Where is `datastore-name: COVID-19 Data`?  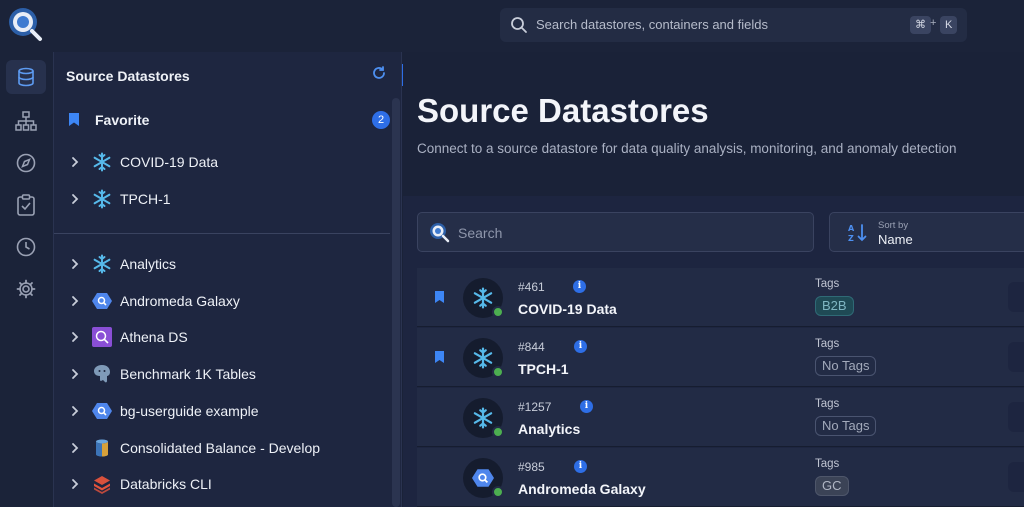 datastore-name: COVID-19 Data is located at coordinates (567, 309).